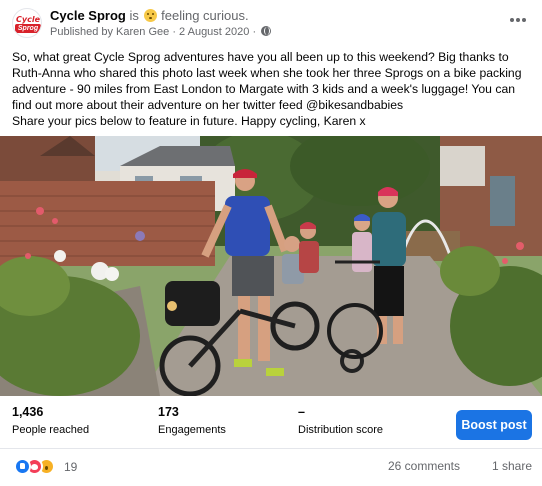  What do you see at coordinates (50, 421) in the screenshot?
I see `people-reached-stat: 1,436 People reached` at bounding box center [50, 421].